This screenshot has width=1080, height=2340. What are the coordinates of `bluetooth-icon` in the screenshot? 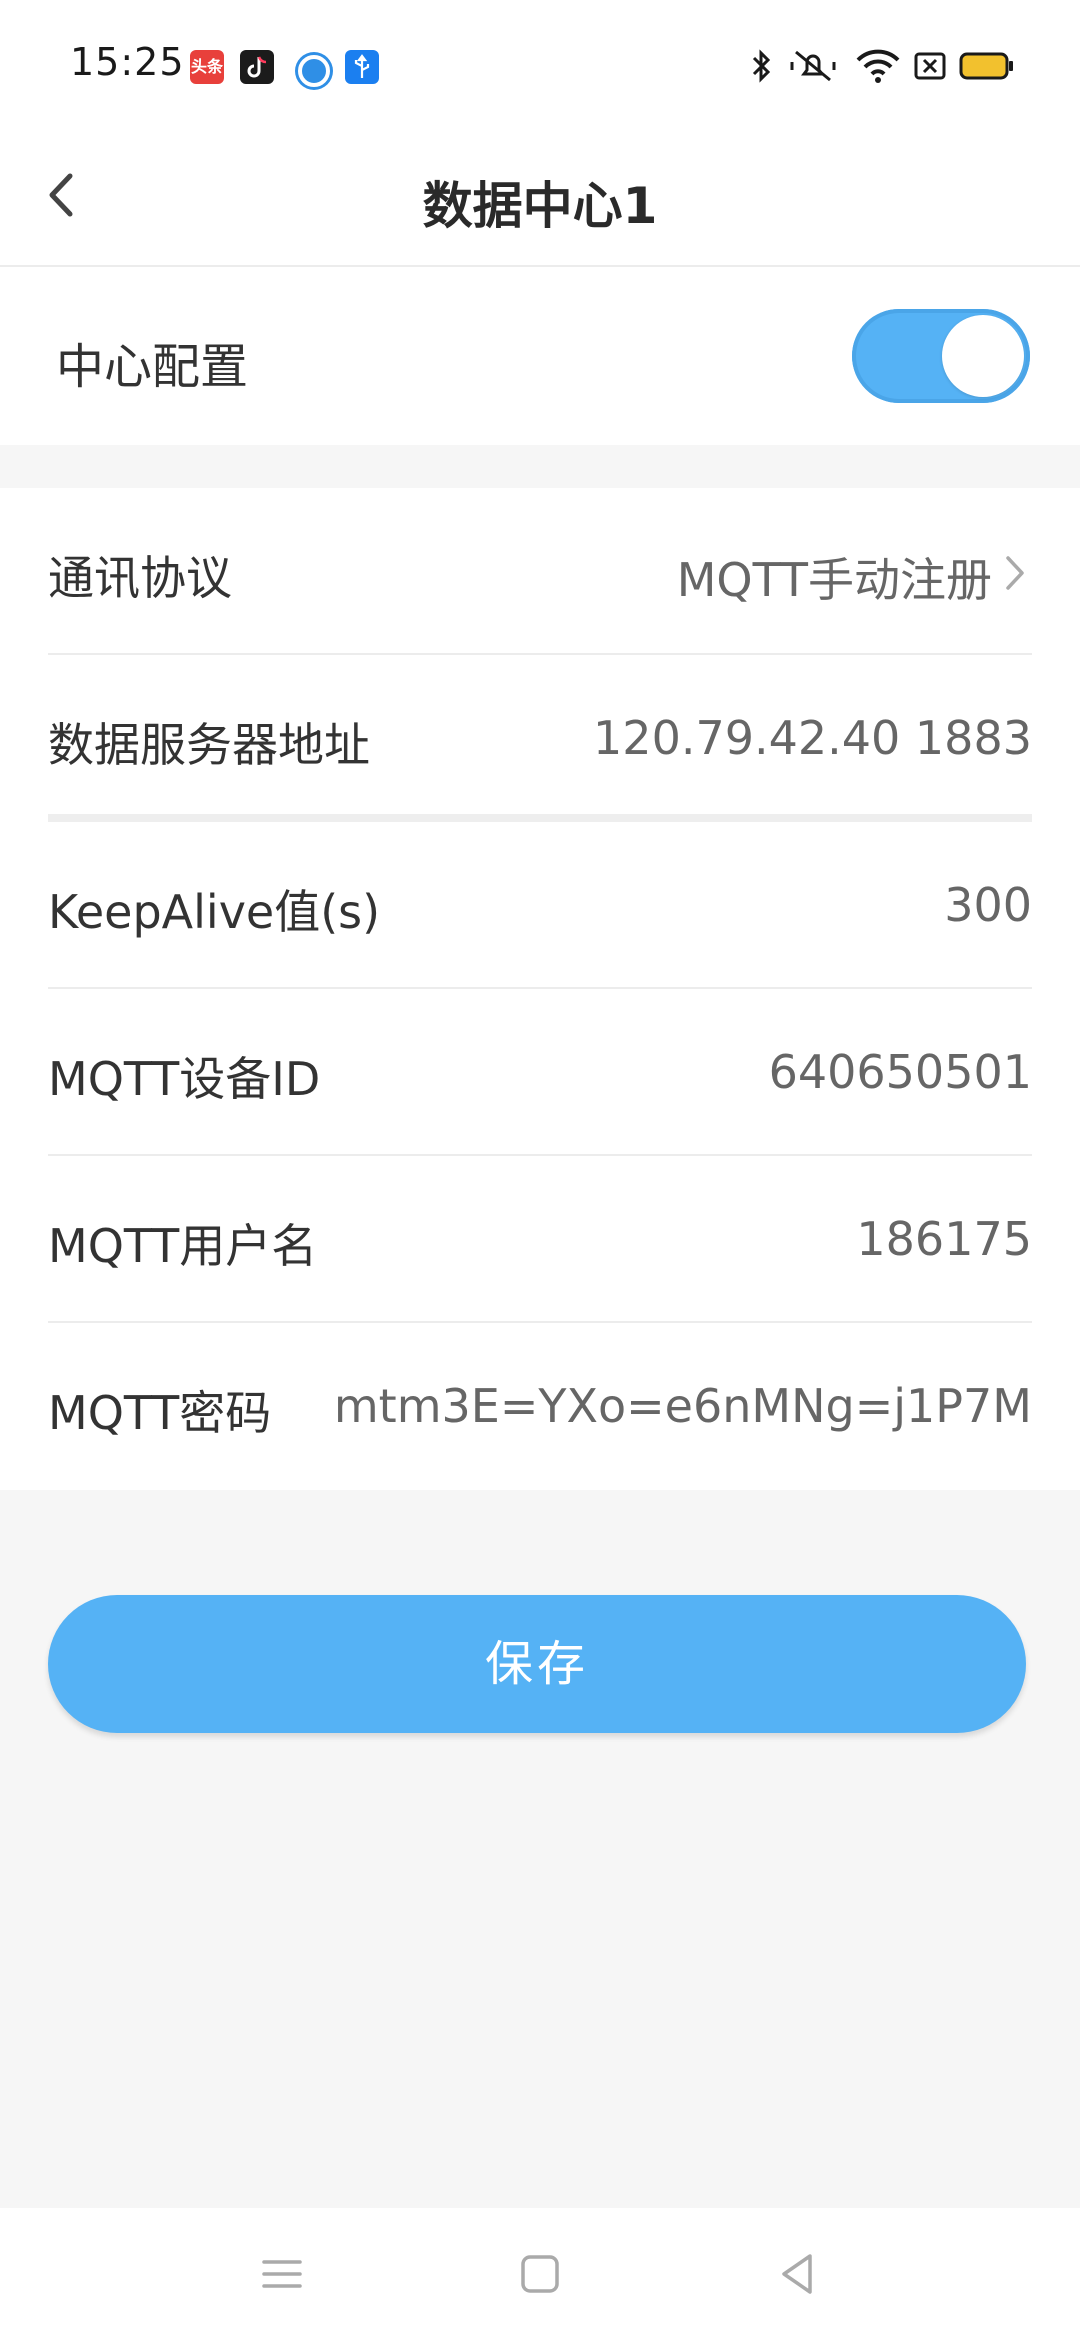 It's located at (762, 68).